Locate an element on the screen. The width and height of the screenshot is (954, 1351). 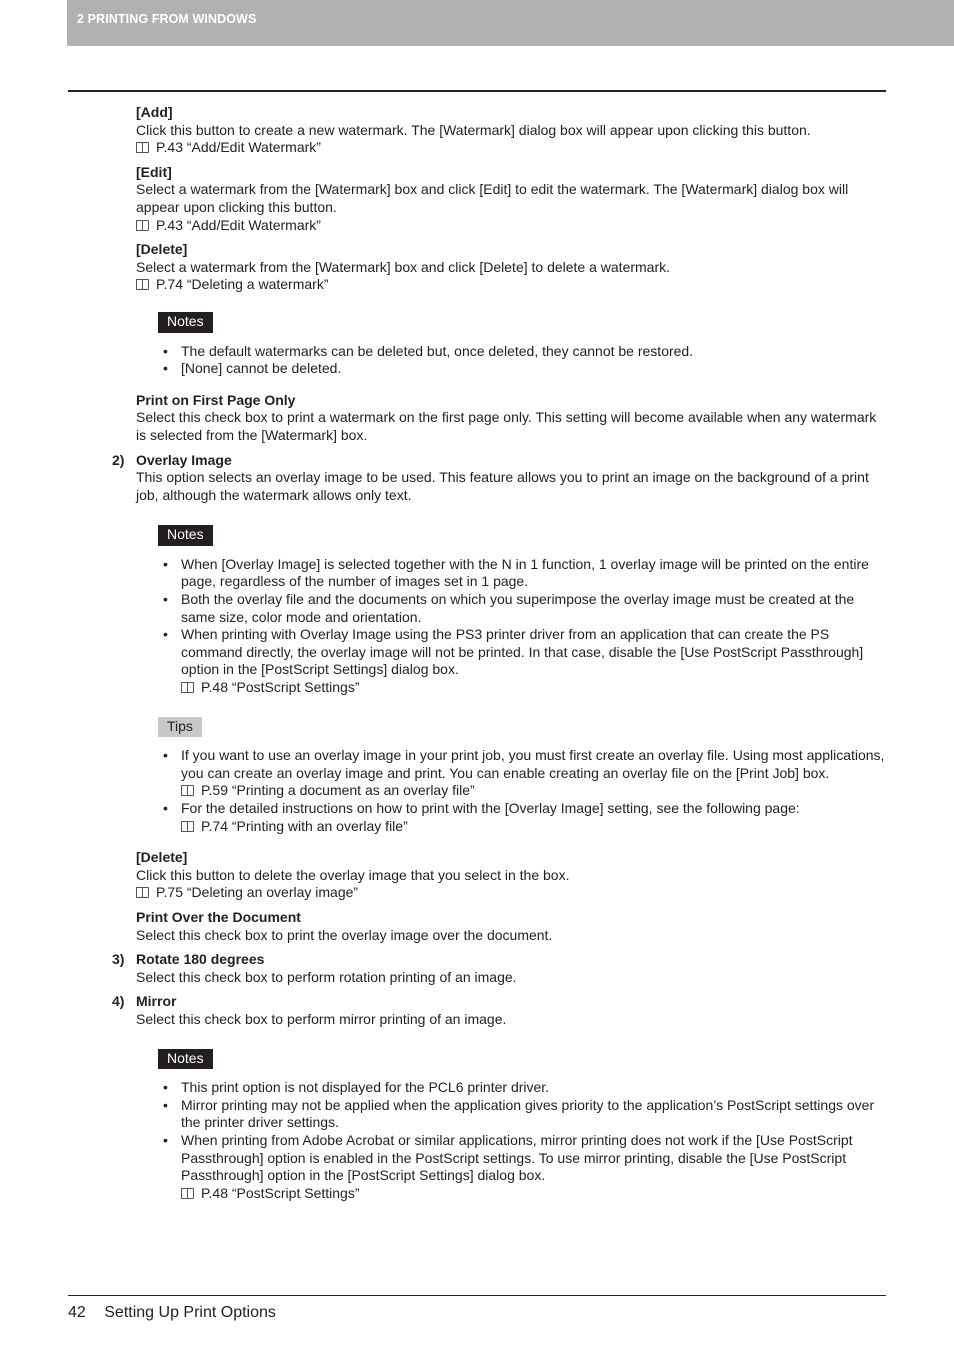
edit-ref-link: P.43 “Add/Edit Watermark” is located at coordinates (511, 226).